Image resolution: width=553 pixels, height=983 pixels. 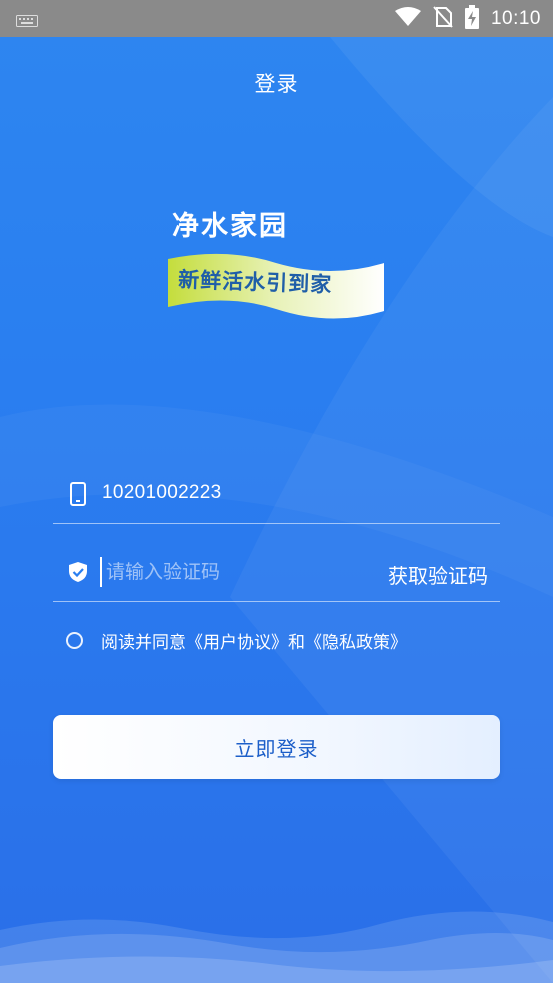 I want to click on verification-code-input, so click(x=233, y=572).